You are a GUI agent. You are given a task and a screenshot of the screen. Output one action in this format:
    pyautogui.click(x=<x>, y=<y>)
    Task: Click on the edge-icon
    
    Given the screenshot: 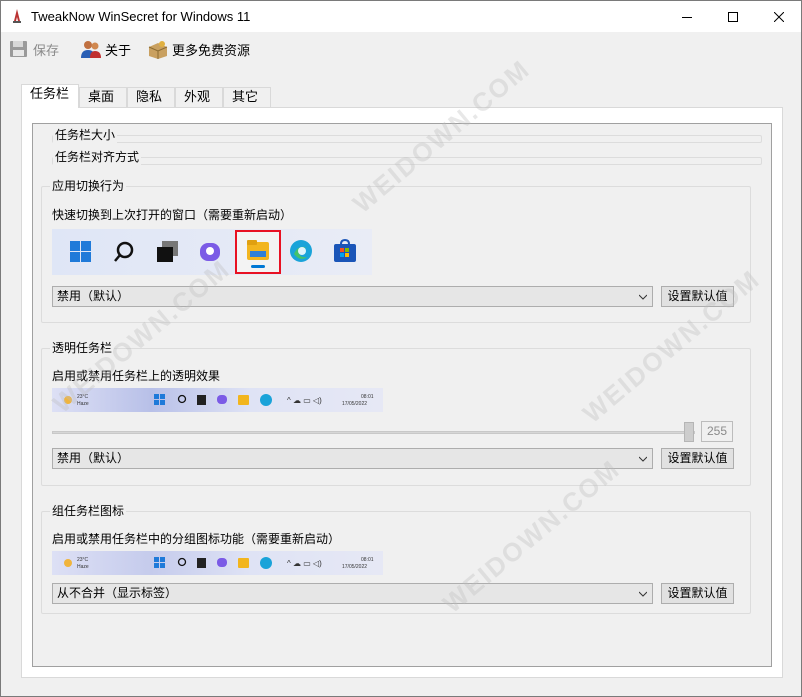 What is the action you would take?
    pyautogui.click(x=301, y=251)
    